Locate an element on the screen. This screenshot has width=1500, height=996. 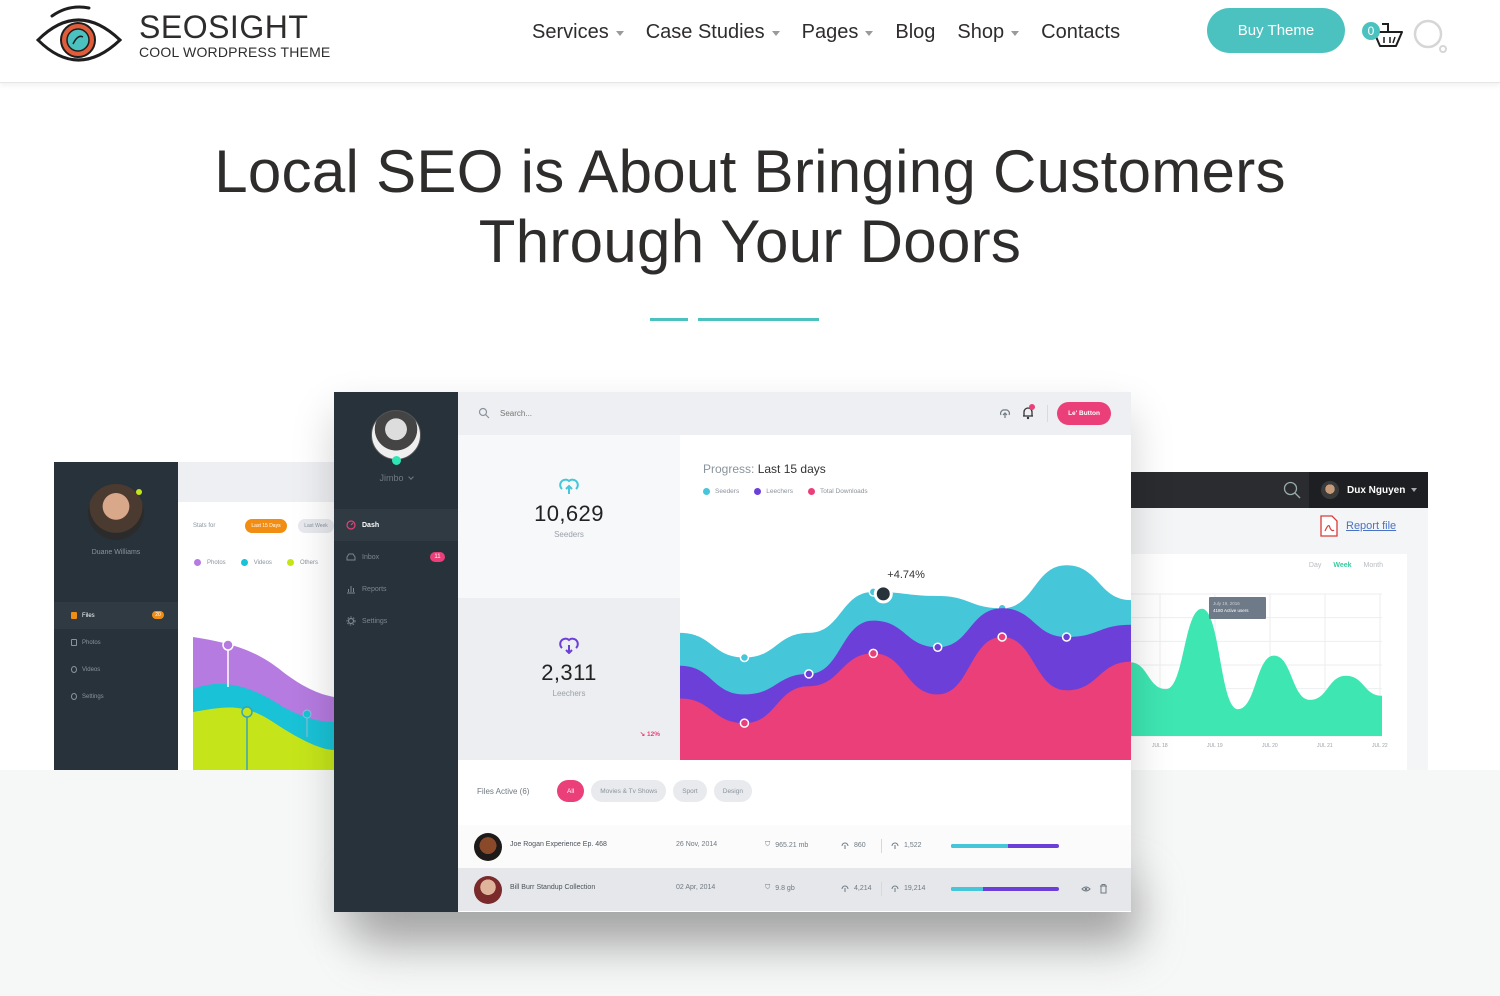
cart-button: 0 is located at coordinates (1384, 35).